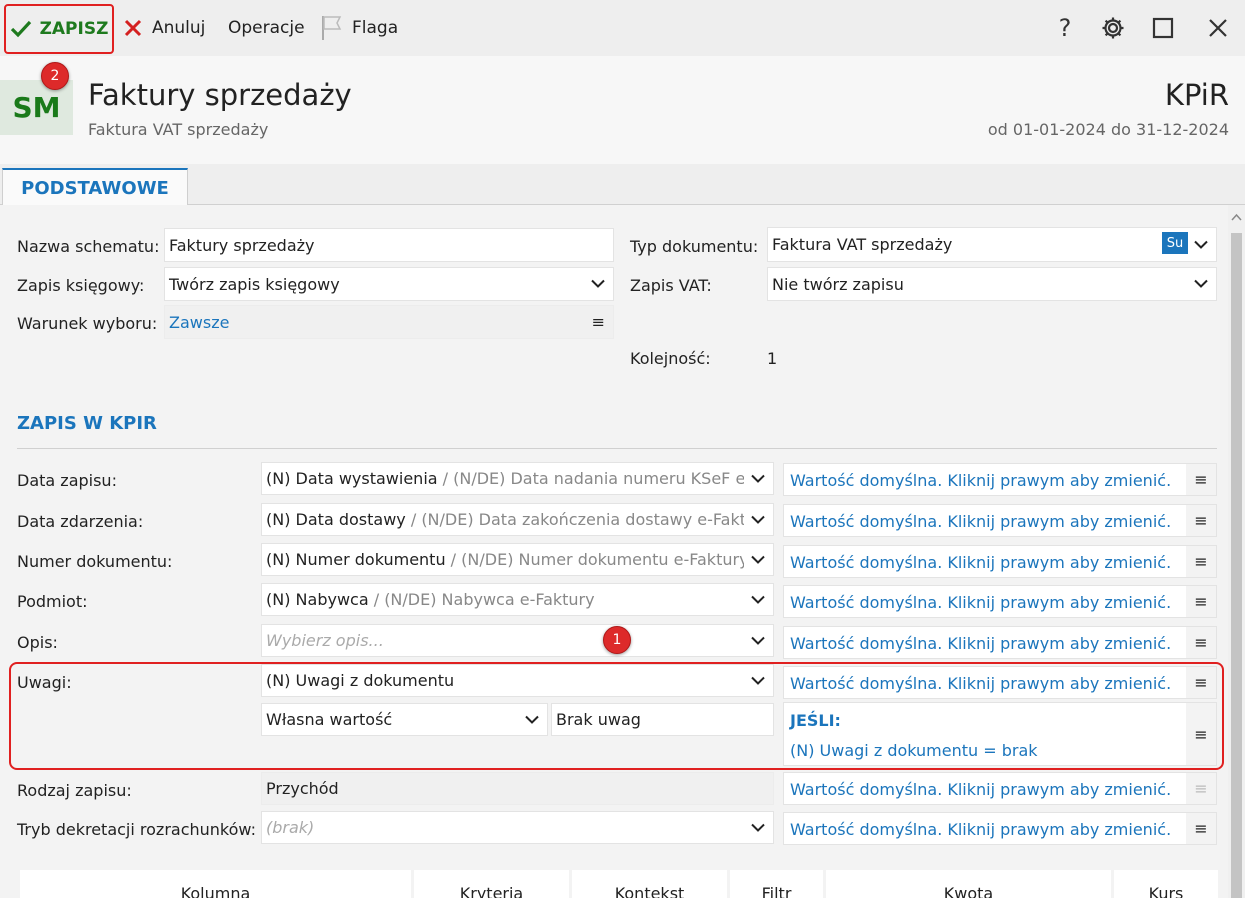 This screenshot has height=898, width=1245. What do you see at coordinates (375, 28) in the screenshot?
I see `flag-label: Flaga` at bounding box center [375, 28].